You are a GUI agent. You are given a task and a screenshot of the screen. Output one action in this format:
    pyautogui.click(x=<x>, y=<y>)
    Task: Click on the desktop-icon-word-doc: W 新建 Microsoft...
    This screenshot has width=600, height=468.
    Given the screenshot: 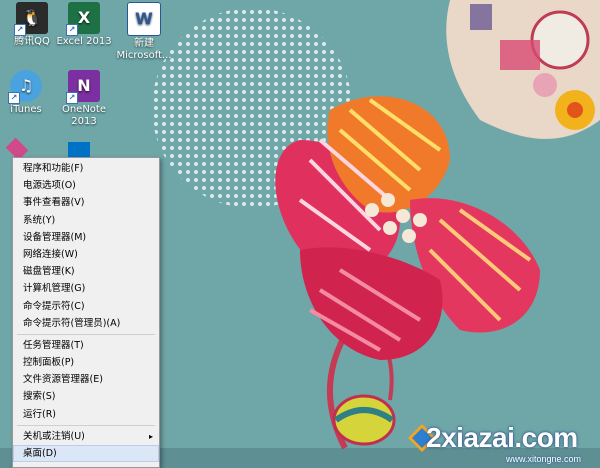 What is the action you would take?
    pyautogui.click(x=144, y=32)
    